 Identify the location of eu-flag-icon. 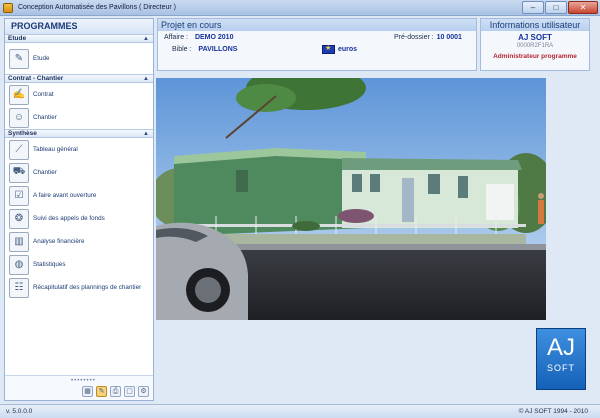
(328, 49).